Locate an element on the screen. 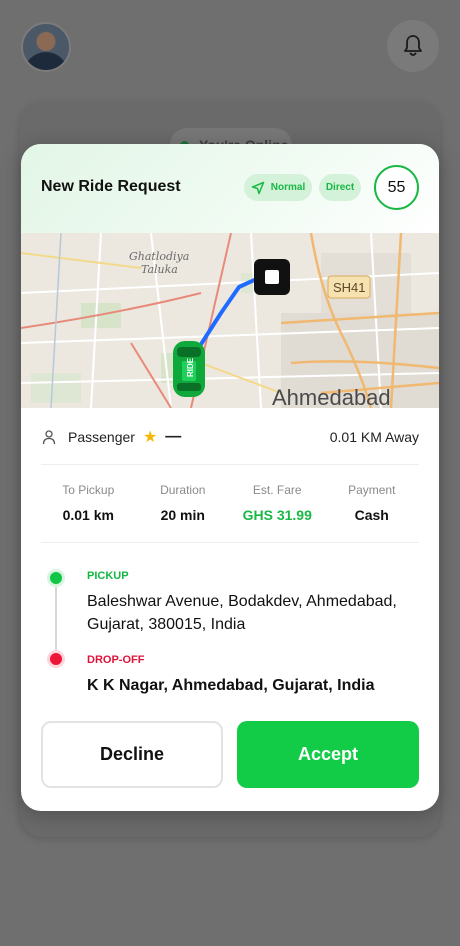  pickup-dot-icon is located at coordinates (56, 578).